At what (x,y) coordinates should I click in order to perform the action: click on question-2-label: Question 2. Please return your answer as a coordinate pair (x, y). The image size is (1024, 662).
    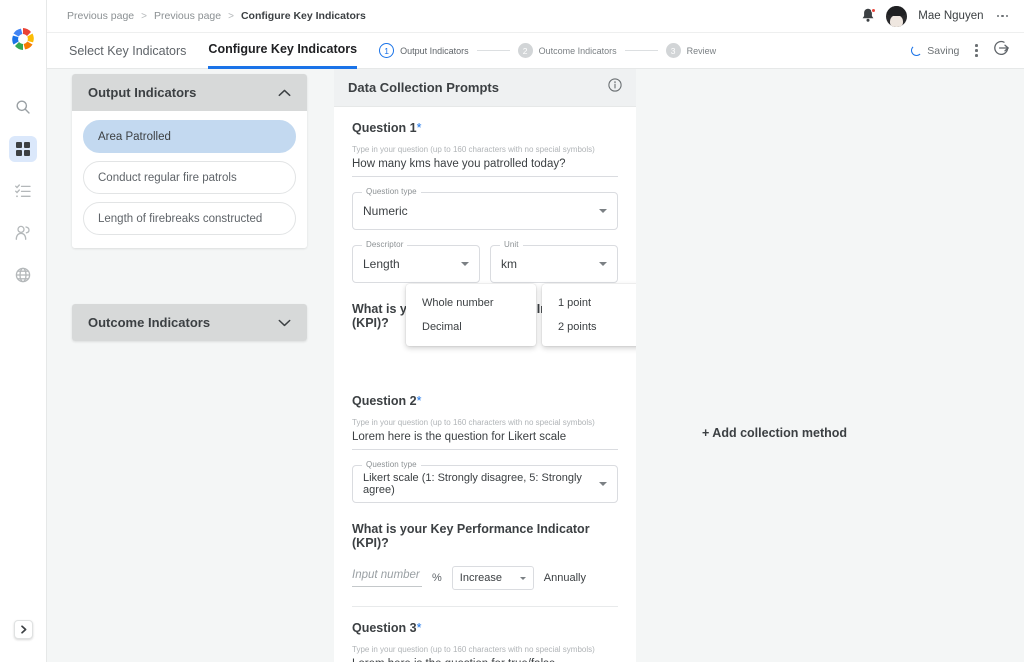
    Looking at the image, I should click on (384, 401).